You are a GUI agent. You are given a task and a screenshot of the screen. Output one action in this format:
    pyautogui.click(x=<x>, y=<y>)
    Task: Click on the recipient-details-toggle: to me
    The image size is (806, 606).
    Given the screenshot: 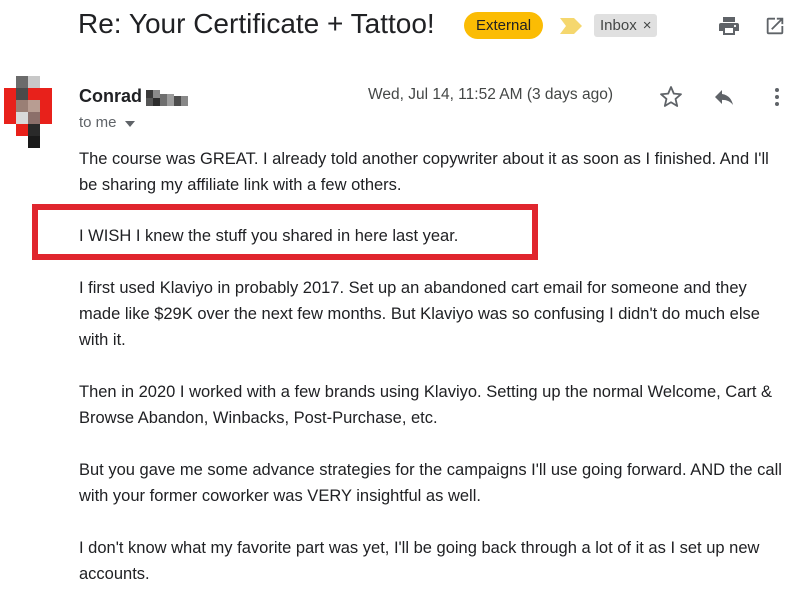 What is the action you would take?
    pyautogui.click(x=107, y=122)
    